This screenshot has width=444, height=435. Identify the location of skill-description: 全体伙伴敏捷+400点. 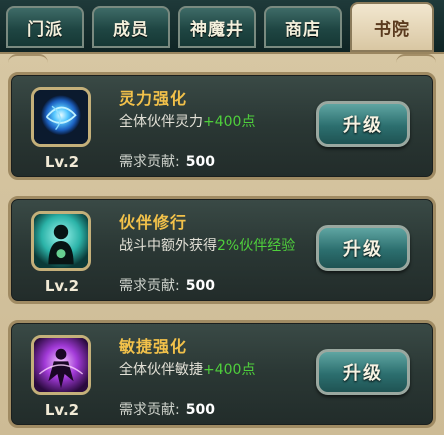
(187, 370).